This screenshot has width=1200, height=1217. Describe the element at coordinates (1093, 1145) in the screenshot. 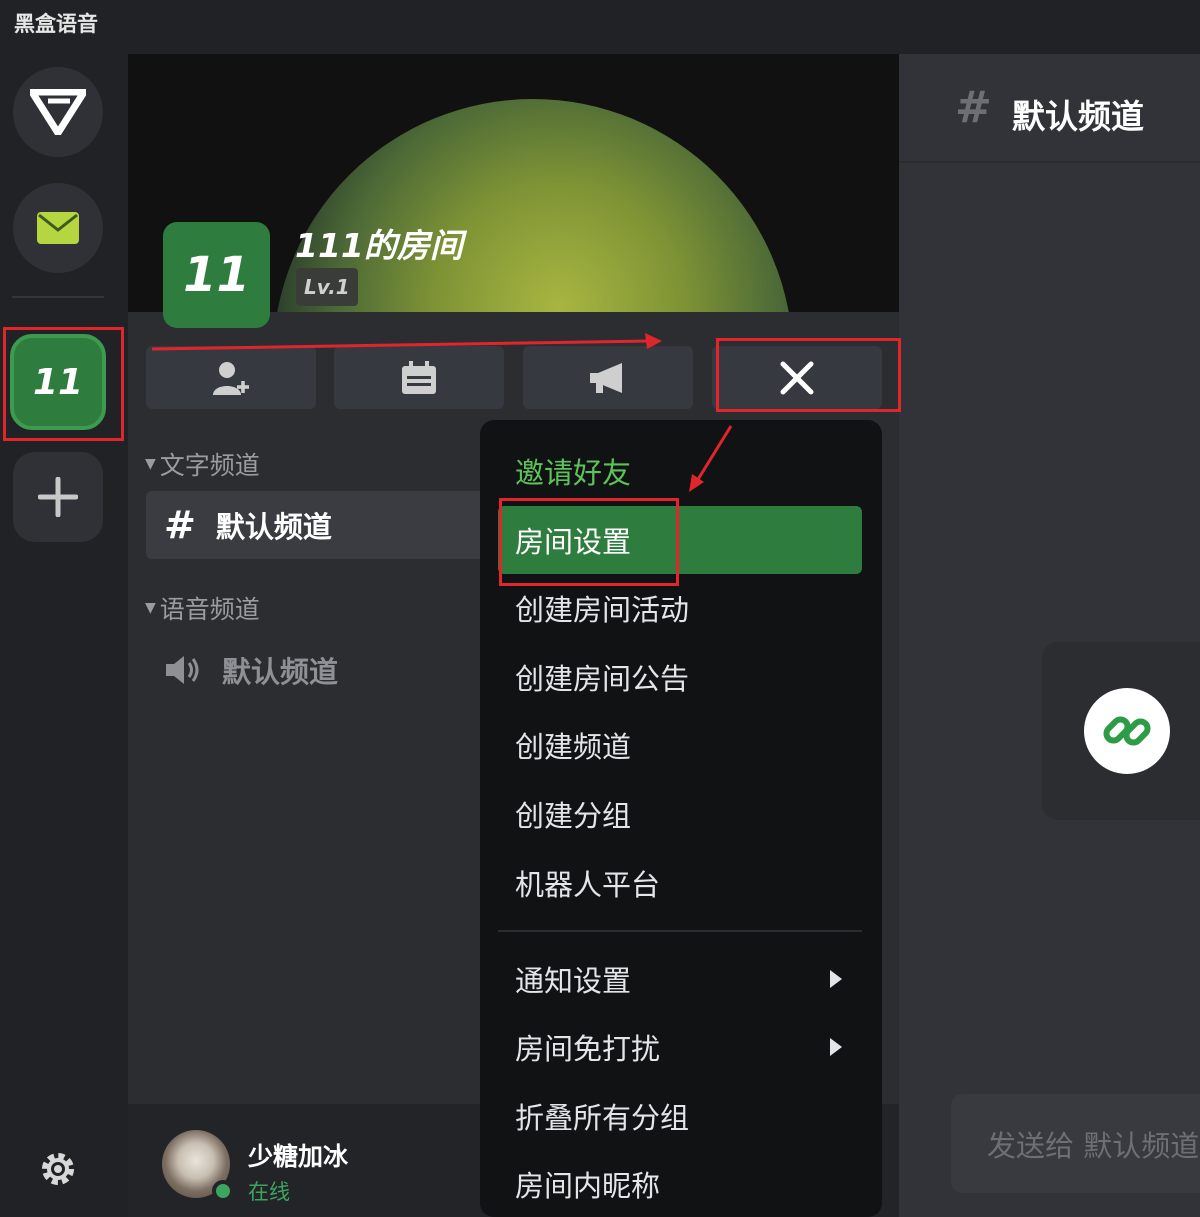

I see `message-input-placeholder: 发送给 默认频道` at that location.